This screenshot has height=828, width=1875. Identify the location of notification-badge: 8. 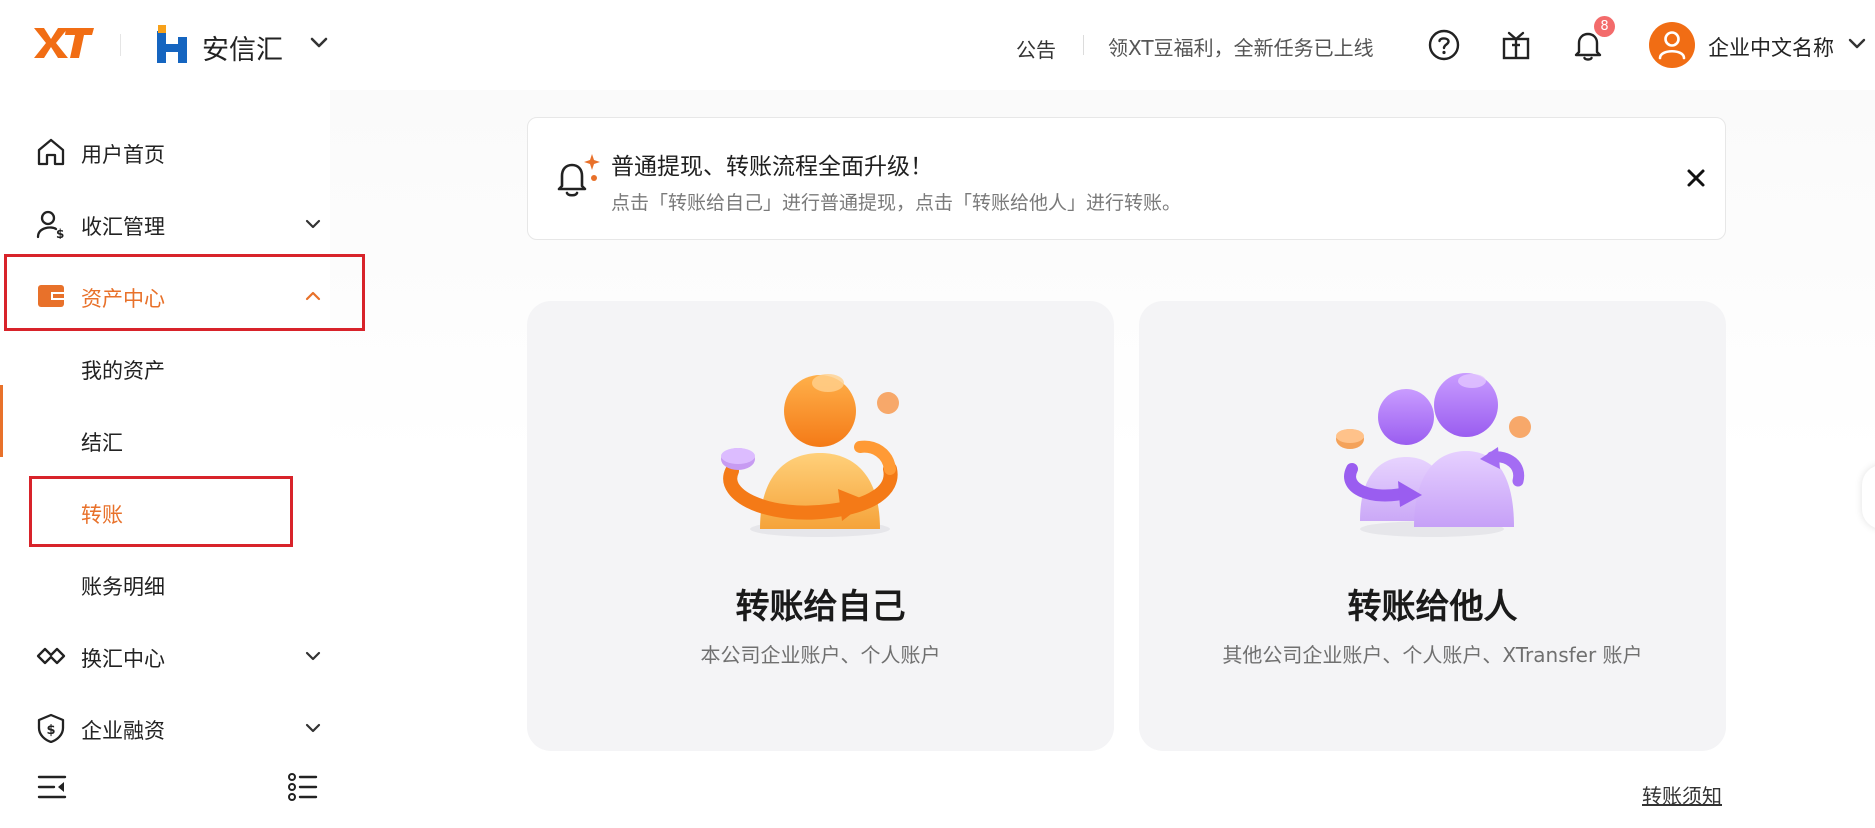
(1604, 26).